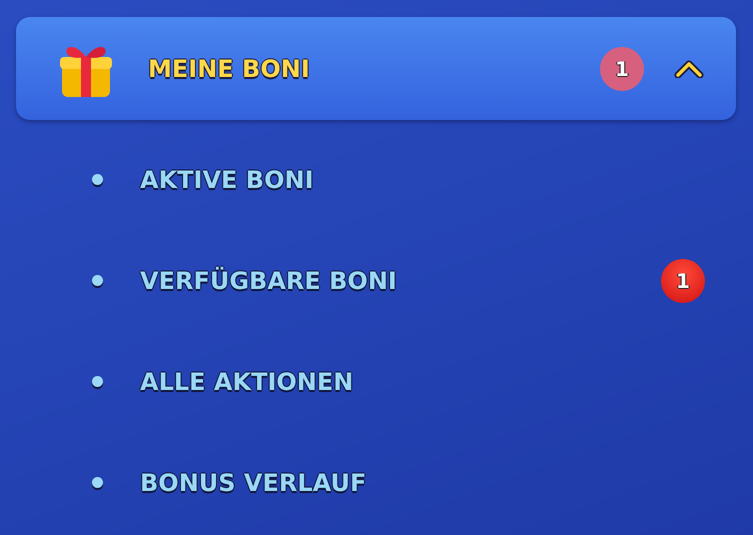 This screenshot has width=753, height=535. What do you see at coordinates (689, 69) in the screenshot?
I see `chevron-up-icon` at bounding box center [689, 69].